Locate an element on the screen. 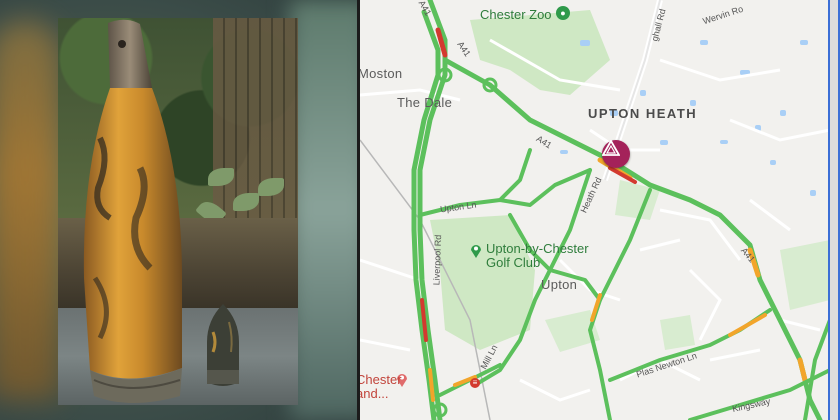 The image size is (840, 420). golf-club-pin-icon is located at coordinates (476, 251).